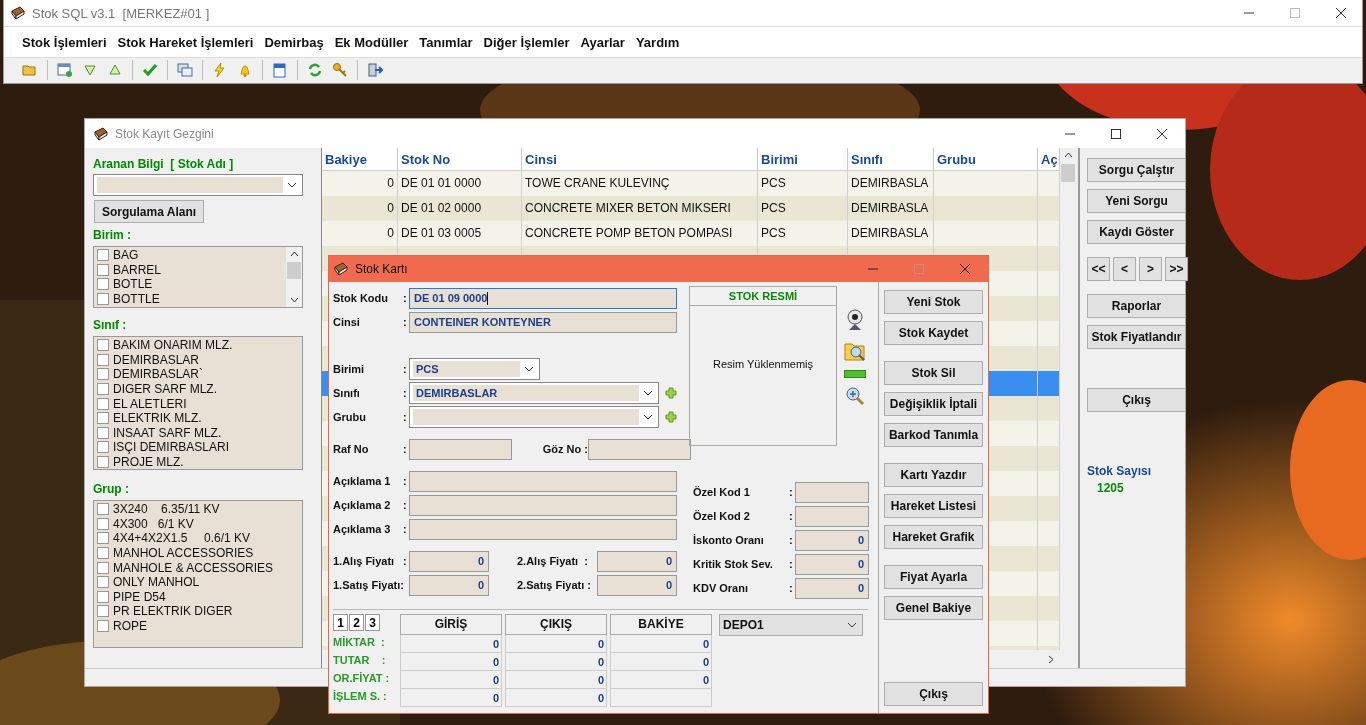  I want to click on checkbox-item: ROPE, so click(198, 626).